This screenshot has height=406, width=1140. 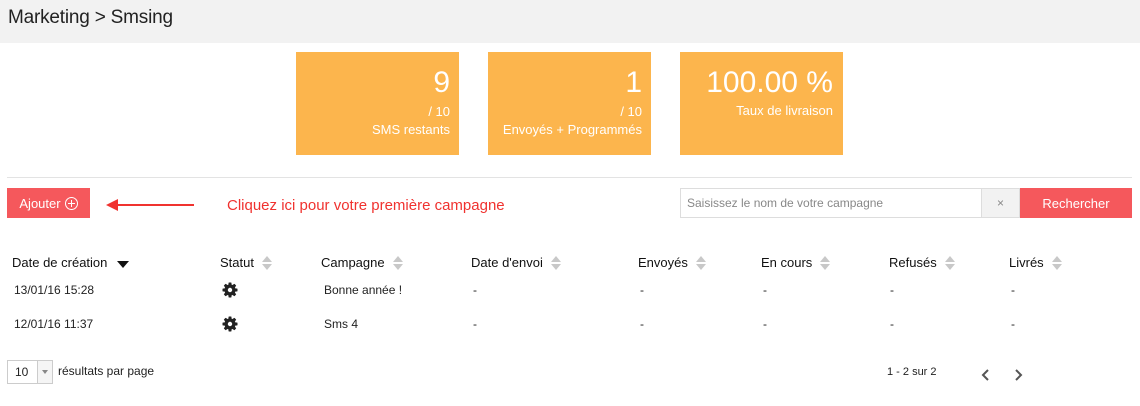 I want to click on column-header-send-date: Date d'envoi, so click(x=516, y=262).